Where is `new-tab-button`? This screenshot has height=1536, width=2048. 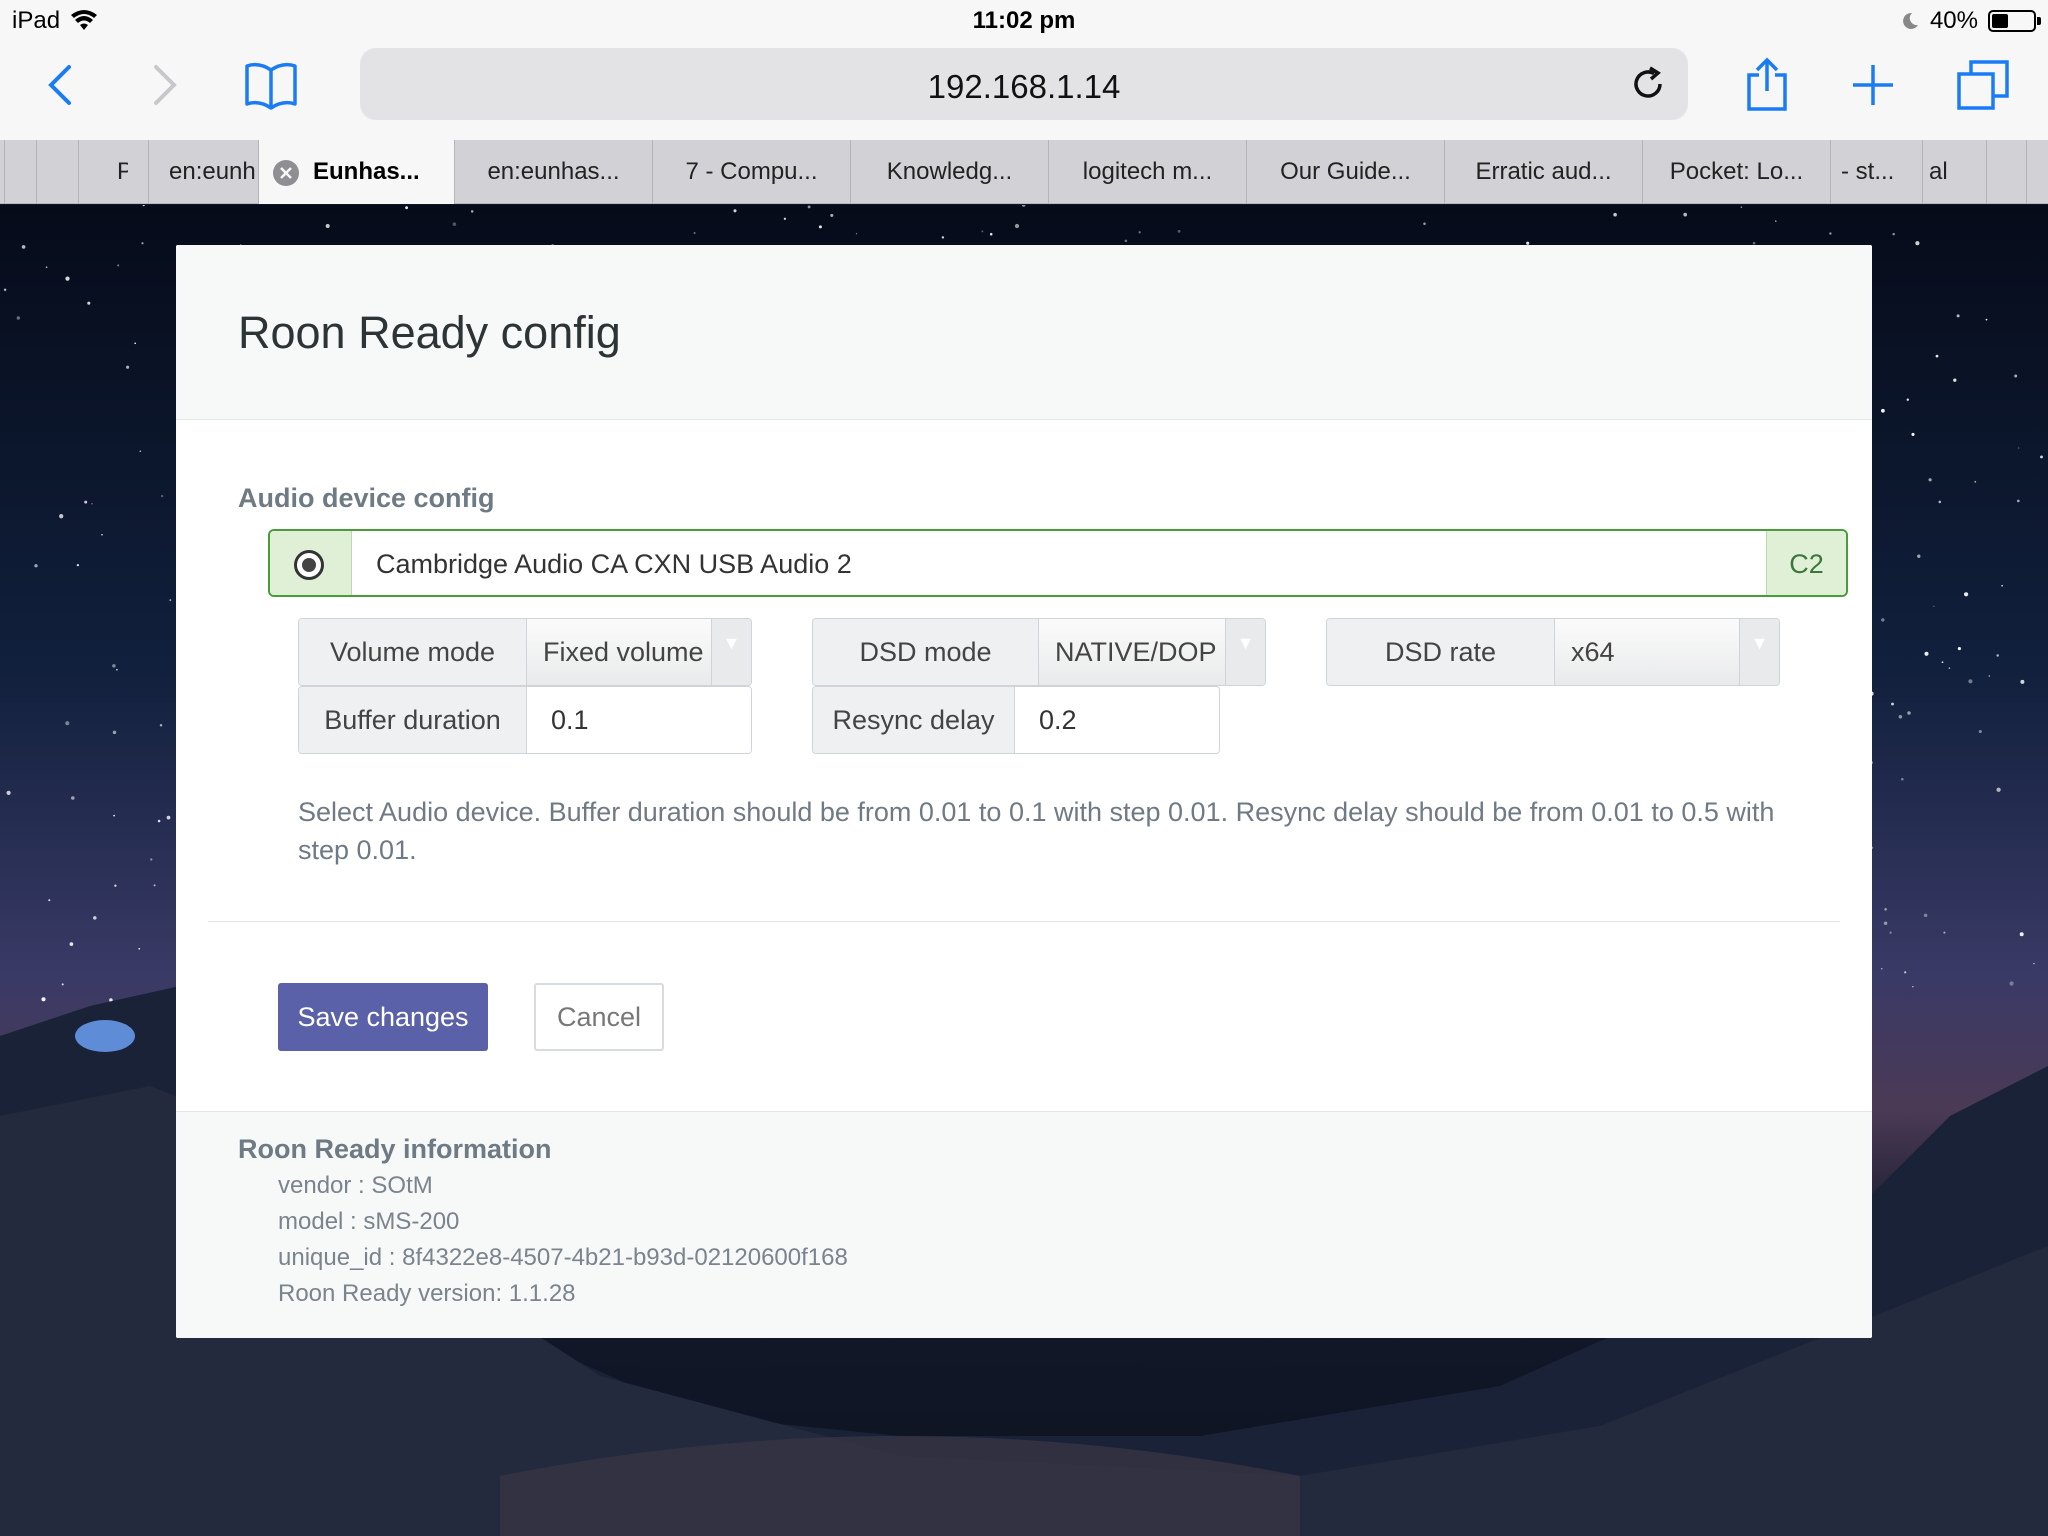 new-tab-button is located at coordinates (1873, 85).